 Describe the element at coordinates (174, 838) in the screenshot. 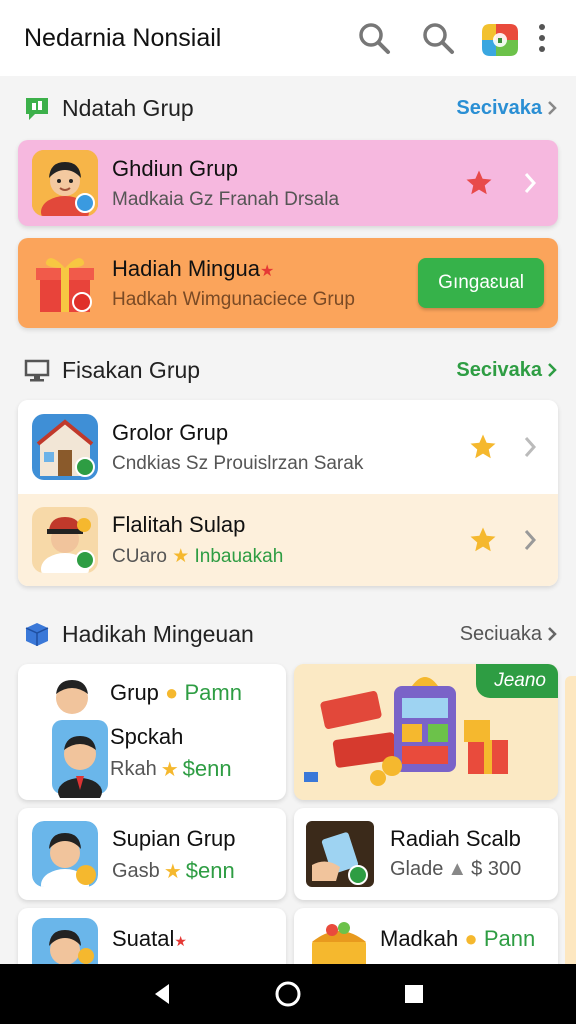

I see `tile-title: Supian Grup` at that location.